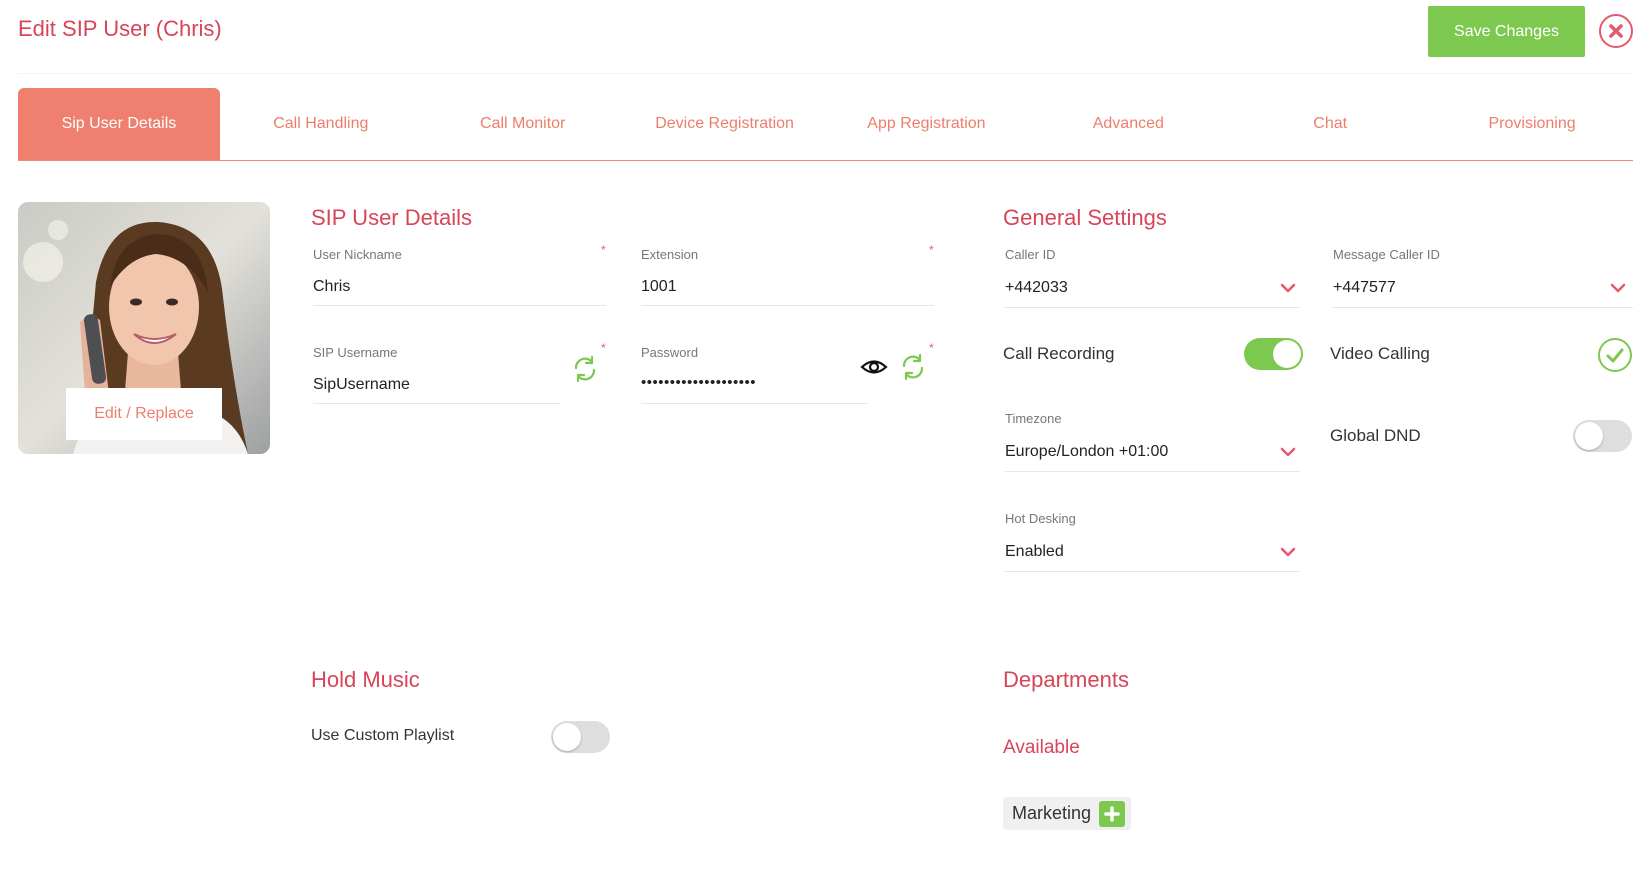  I want to click on custom-playlist-label: Use Custom Playlist, so click(383, 735).